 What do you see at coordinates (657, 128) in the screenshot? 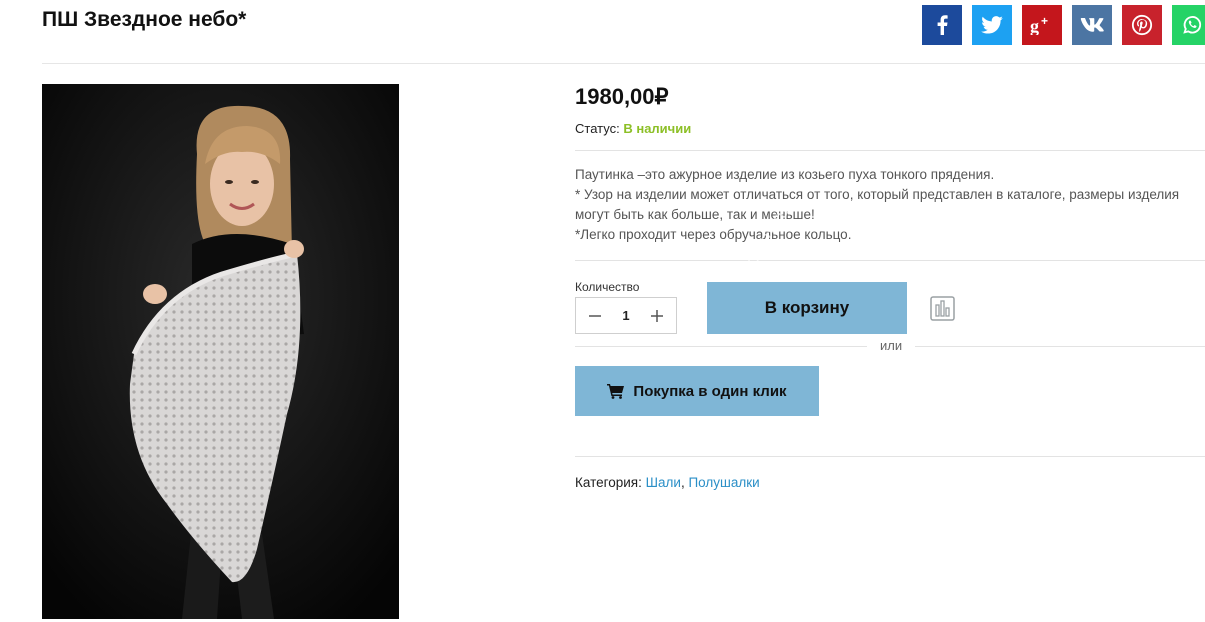
I see `status-value: В наличии` at bounding box center [657, 128].